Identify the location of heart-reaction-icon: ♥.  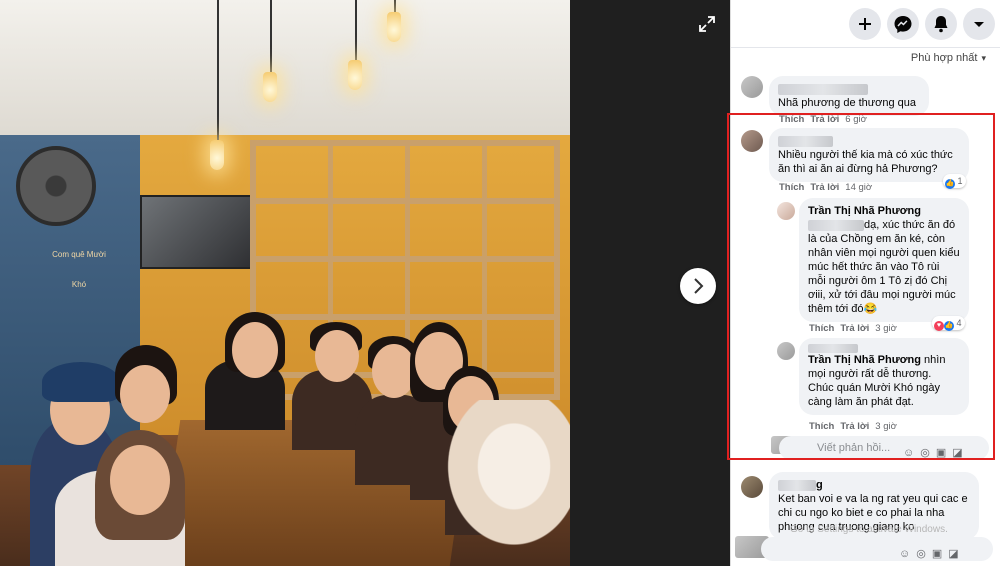
(939, 326).